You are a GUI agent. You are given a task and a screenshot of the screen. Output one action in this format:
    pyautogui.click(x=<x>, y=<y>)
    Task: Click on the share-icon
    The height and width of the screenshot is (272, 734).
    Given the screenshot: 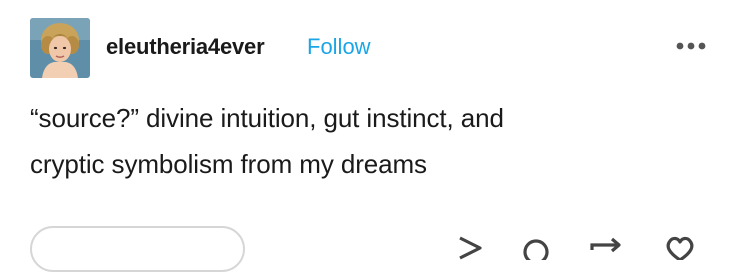 What is the action you would take?
    pyautogui.click(x=470, y=248)
    